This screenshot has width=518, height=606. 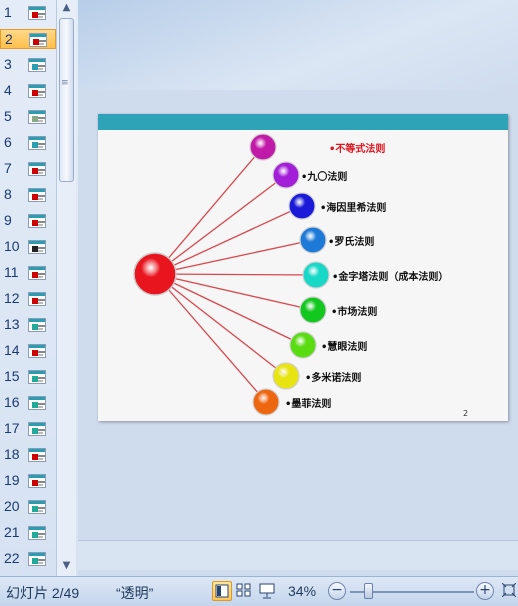 What do you see at coordinates (12, 324) in the screenshot?
I see `slide-thumbnail-number: 13` at bounding box center [12, 324].